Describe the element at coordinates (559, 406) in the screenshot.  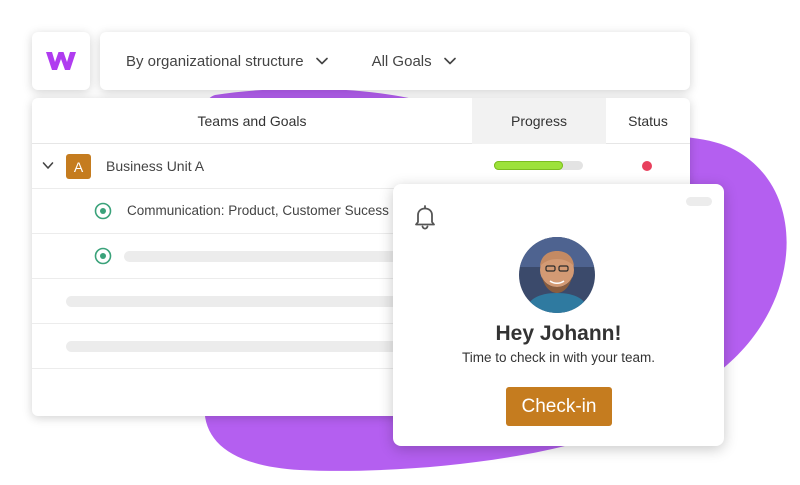
I see `checkin-button: Check-in` at that location.